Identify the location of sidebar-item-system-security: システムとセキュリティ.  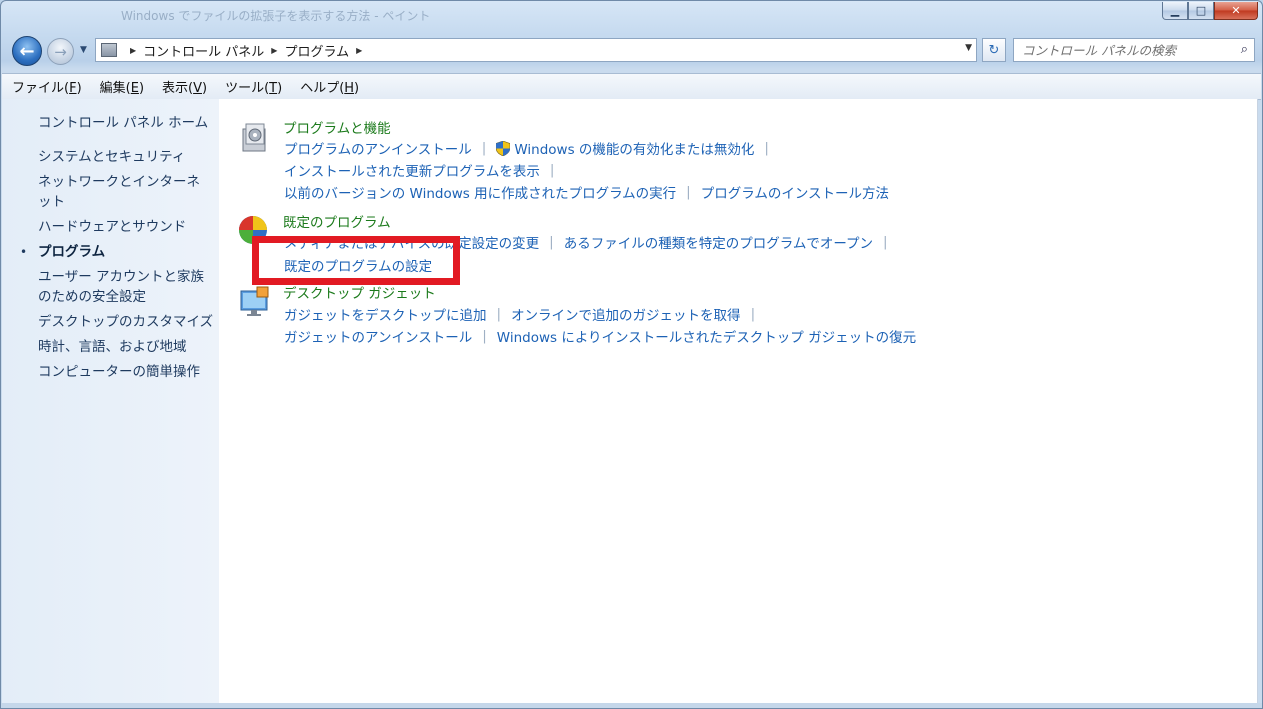
(128, 157).